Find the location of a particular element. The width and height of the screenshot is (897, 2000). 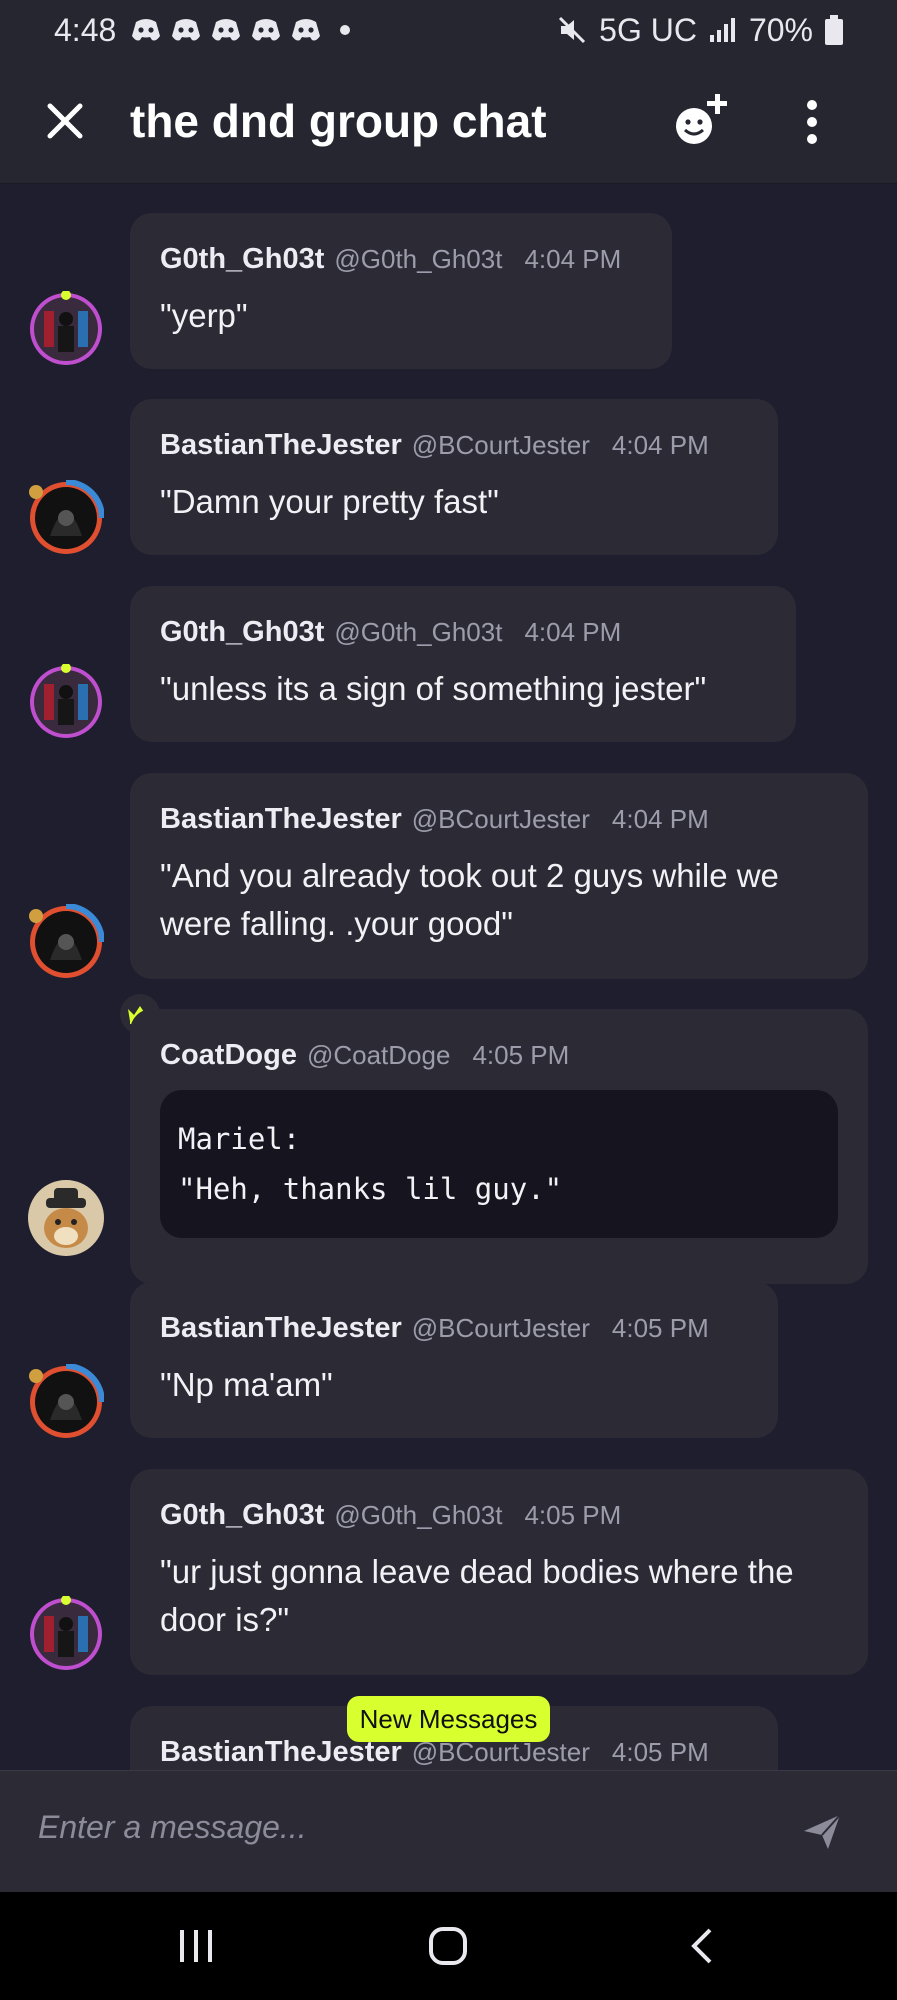

message-text: "unless its a sign of something jester" is located at coordinates (433, 688).